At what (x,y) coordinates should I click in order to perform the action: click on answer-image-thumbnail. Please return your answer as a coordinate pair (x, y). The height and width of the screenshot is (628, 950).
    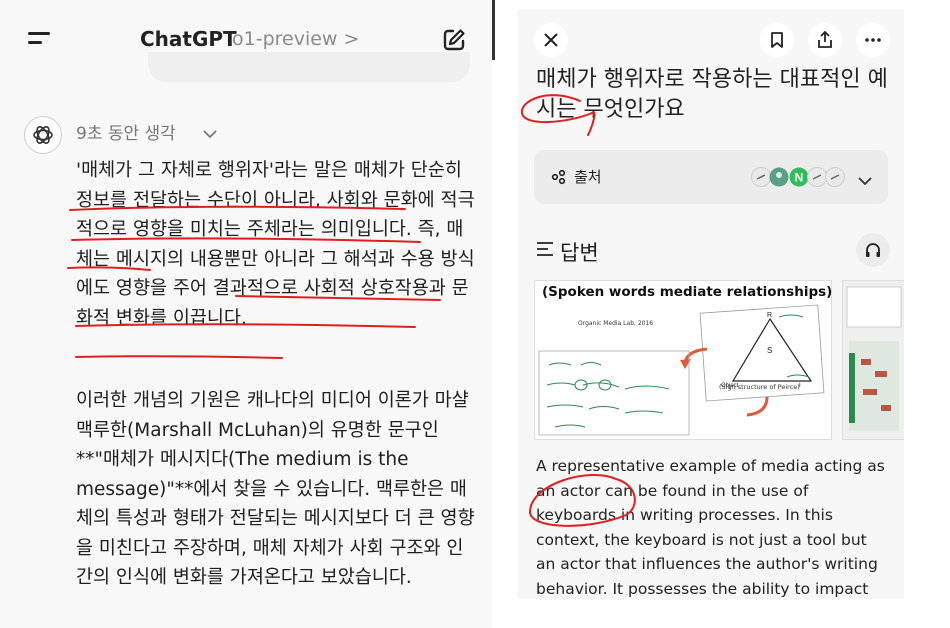
    Looking at the image, I should click on (873, 360).